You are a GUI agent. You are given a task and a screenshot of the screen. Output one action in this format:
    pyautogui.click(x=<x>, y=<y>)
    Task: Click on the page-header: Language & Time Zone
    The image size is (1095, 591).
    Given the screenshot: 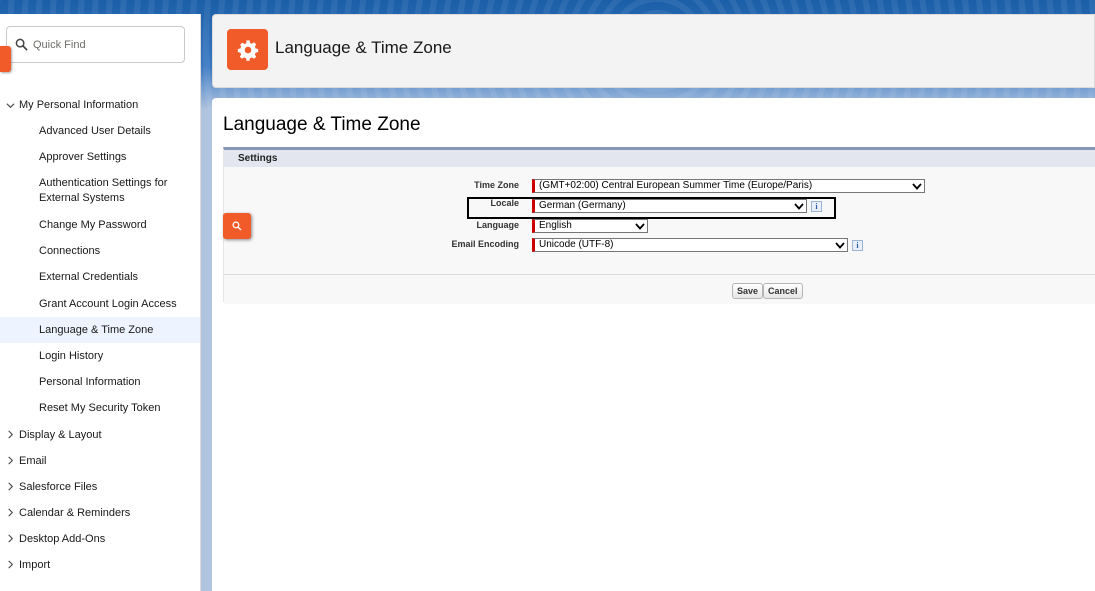 What is the action you would take?
    pyautogui.click(x=653, y=51)
    